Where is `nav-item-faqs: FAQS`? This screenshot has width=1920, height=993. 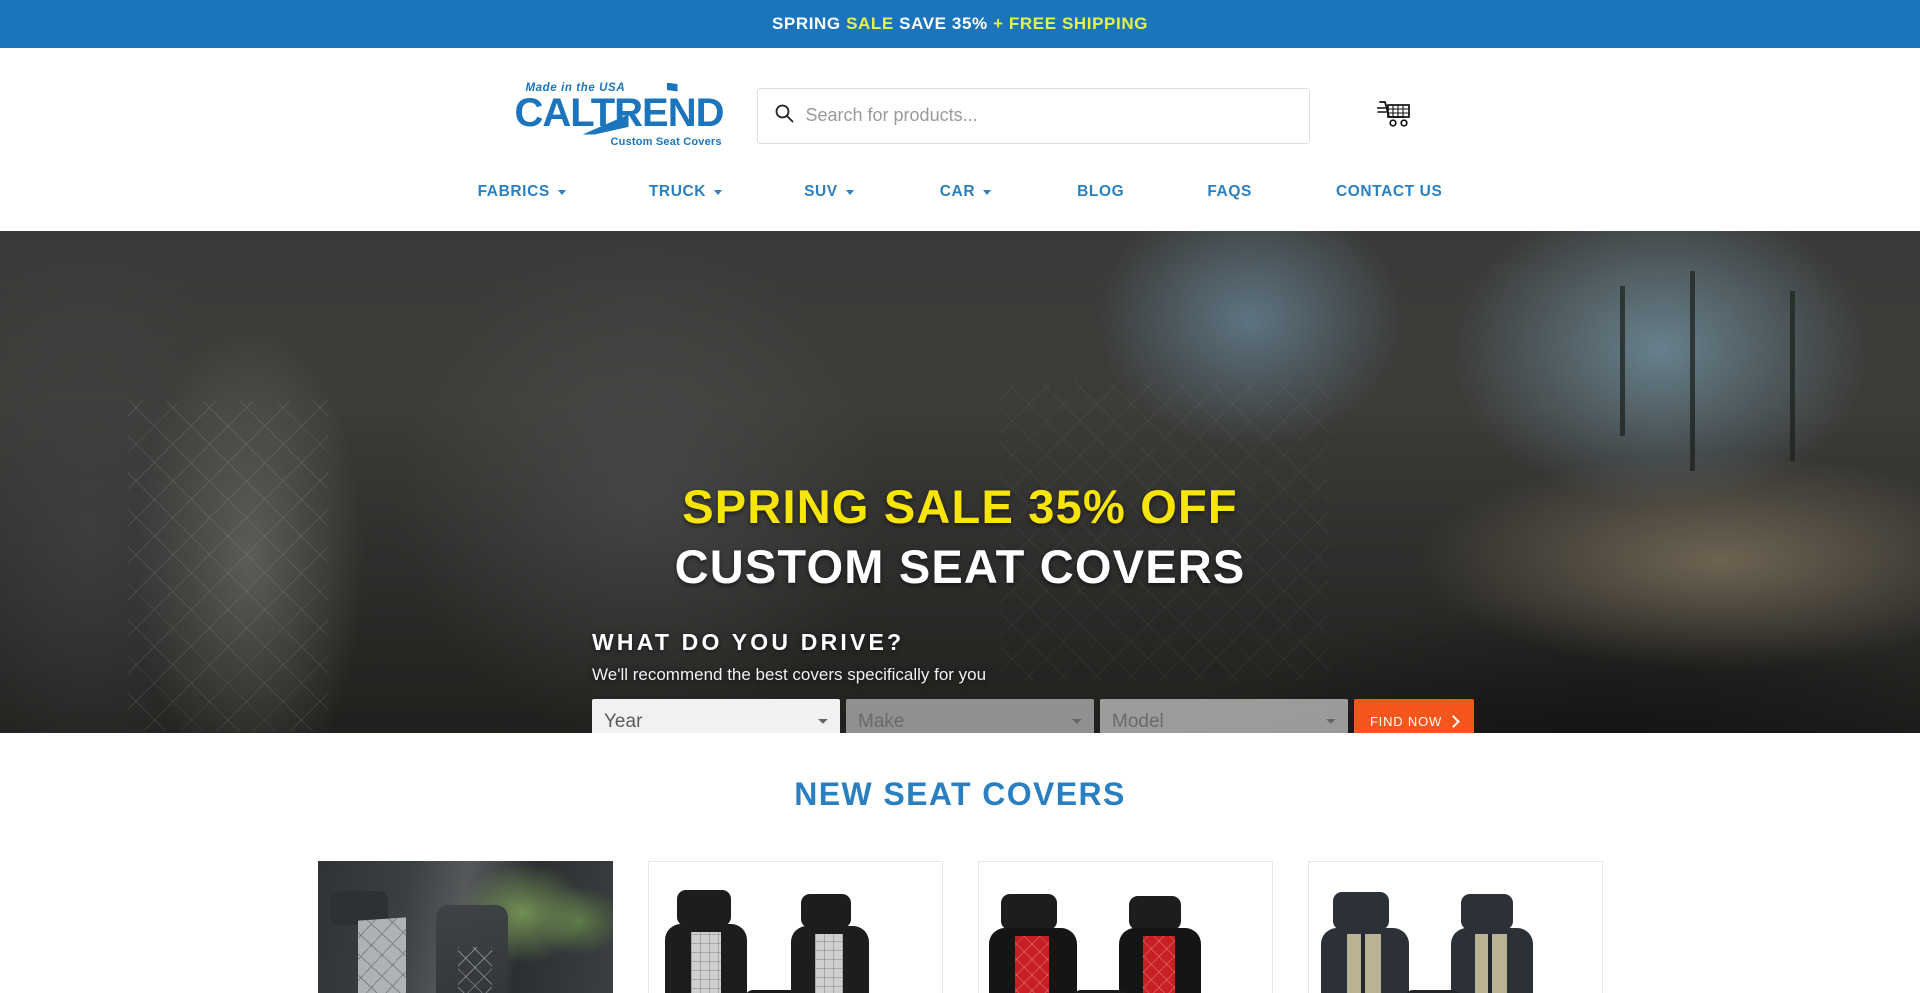
nav-item-faqs: FAQS is located at coordinates (1229, 192).